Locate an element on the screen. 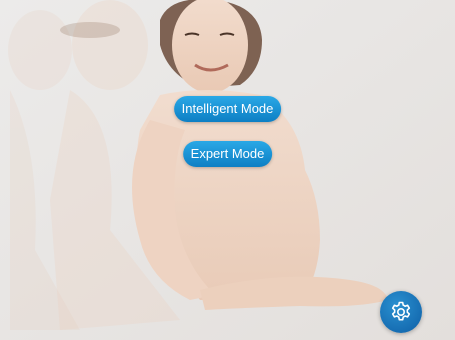 The image size is (455, 340). intelligent-mode-button: Intelligent Mode is located at coordinates (227, 109).